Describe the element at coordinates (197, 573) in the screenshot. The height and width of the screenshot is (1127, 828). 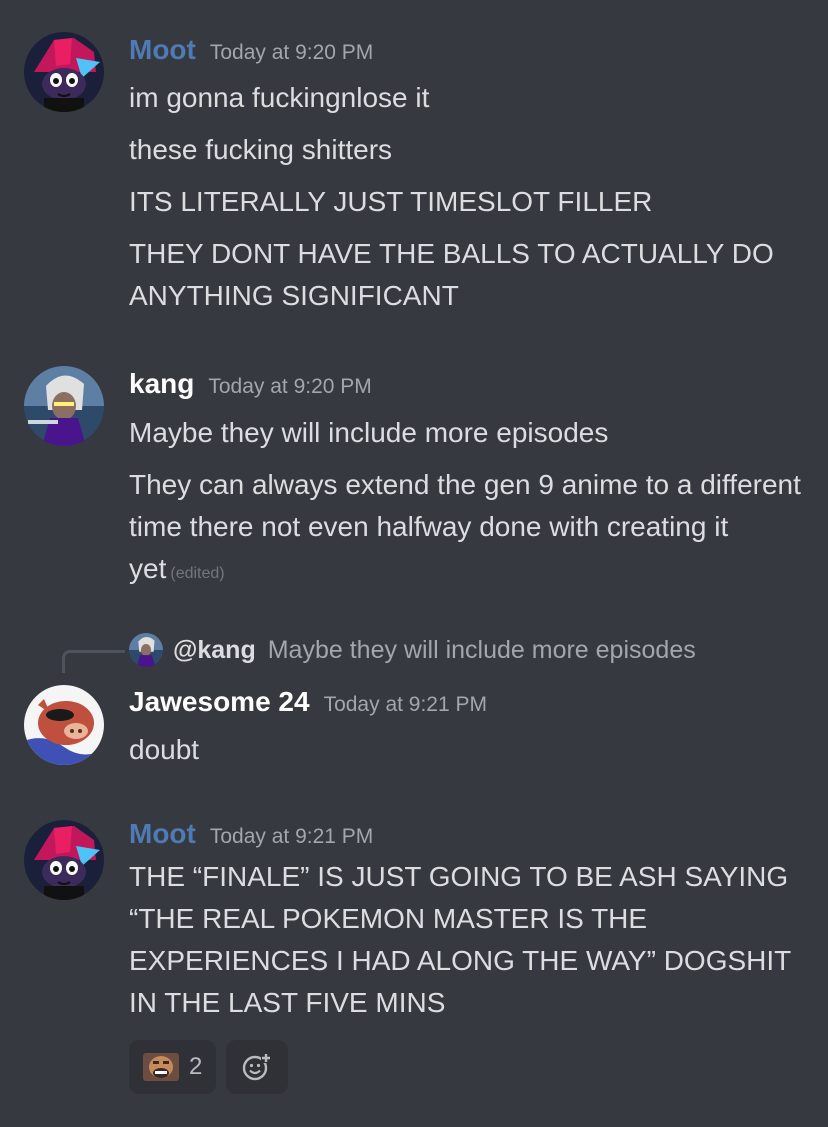
I see `edited-label: (edited)` at that location.